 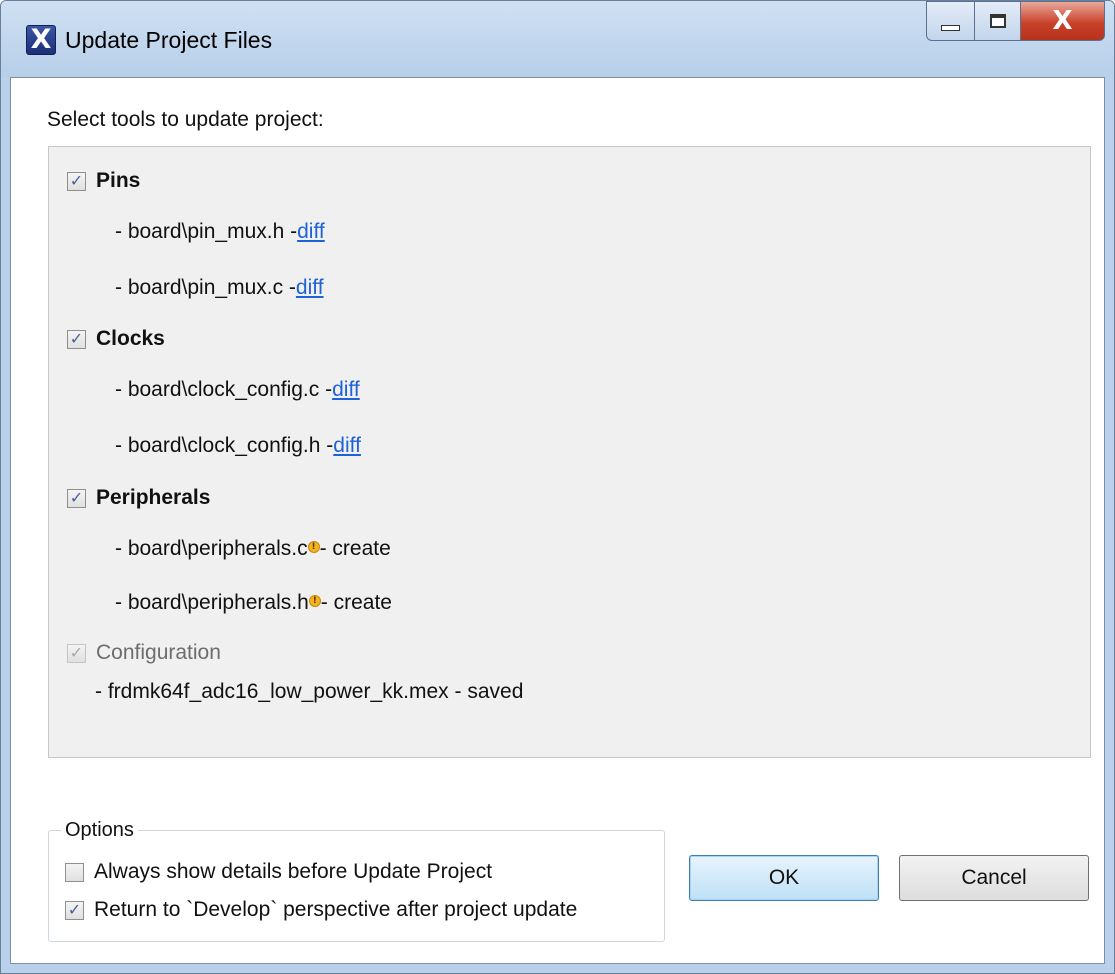 I want to click on window-title: Update Project Files, so click(x=169, y=40).